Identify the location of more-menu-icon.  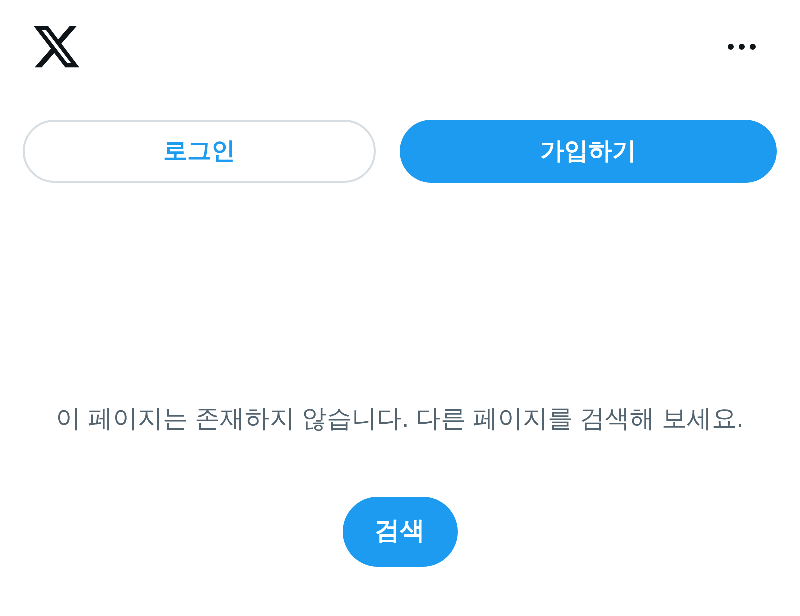
(742, 47).